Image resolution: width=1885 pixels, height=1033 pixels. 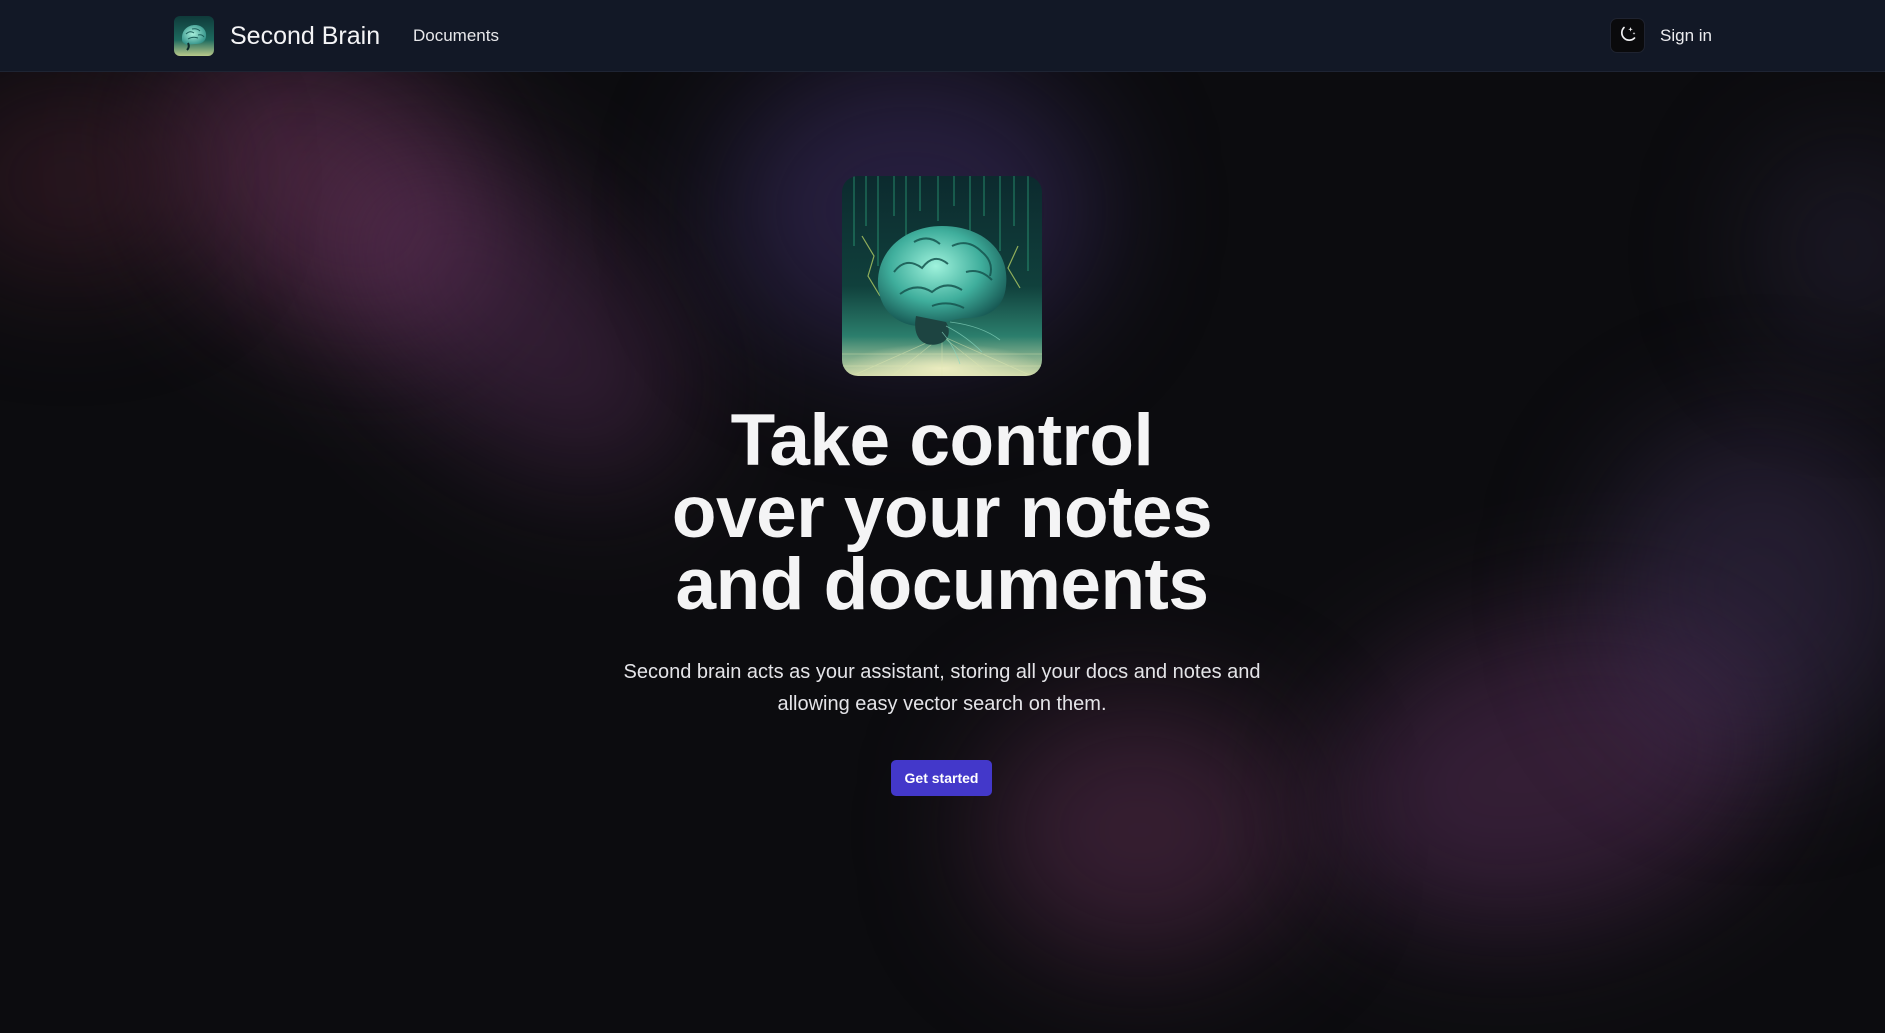 I want to click on moon-sparkle-icon, so click(x=1628, y=35).